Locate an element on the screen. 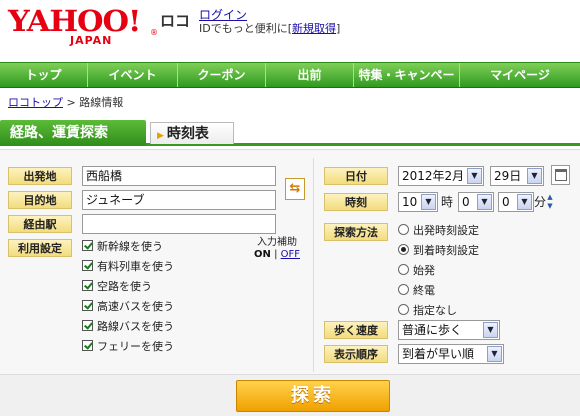  options-label: 利用設定 is located at coordinates (40, 248).